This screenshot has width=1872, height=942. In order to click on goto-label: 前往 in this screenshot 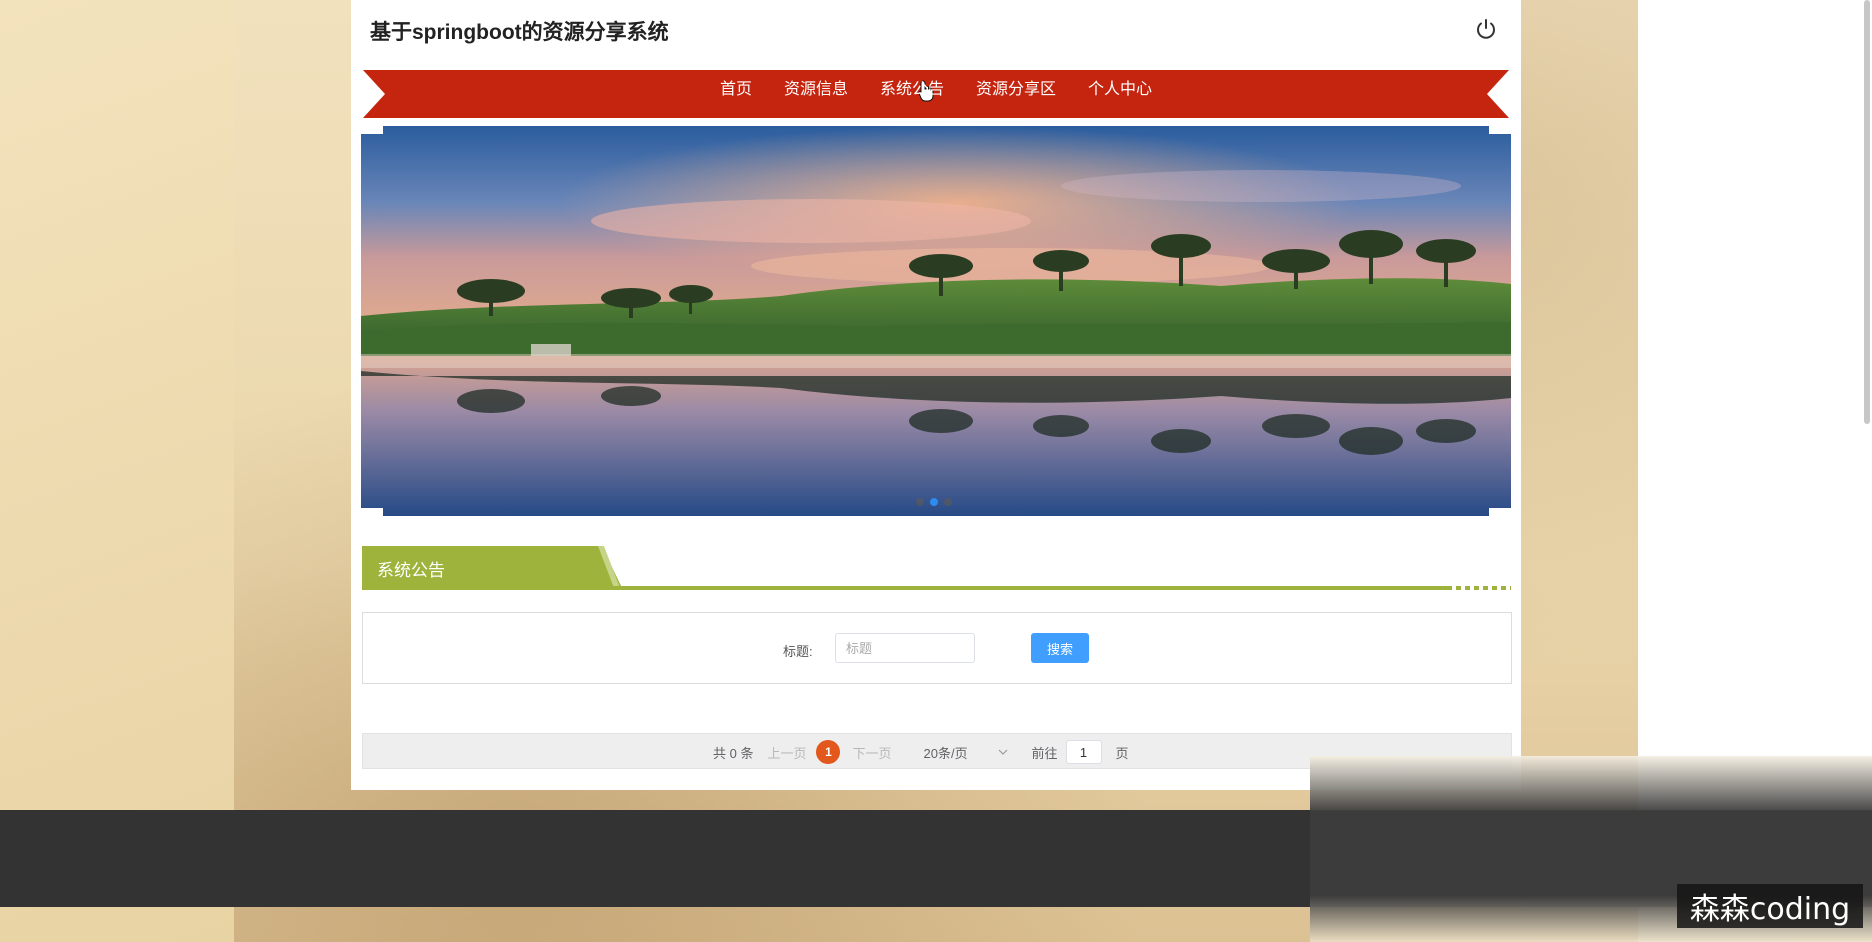, I will do `click(1044, 753)`.